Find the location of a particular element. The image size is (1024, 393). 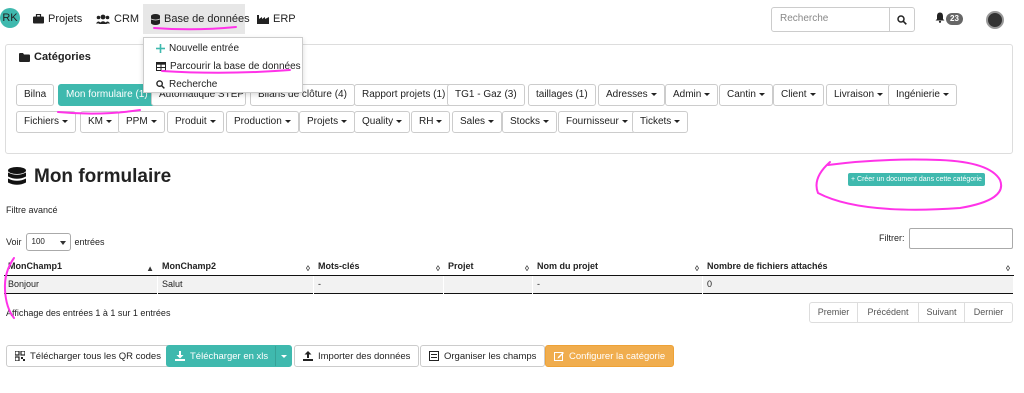

category-label: Bilna is located at coordinates (35, 94).